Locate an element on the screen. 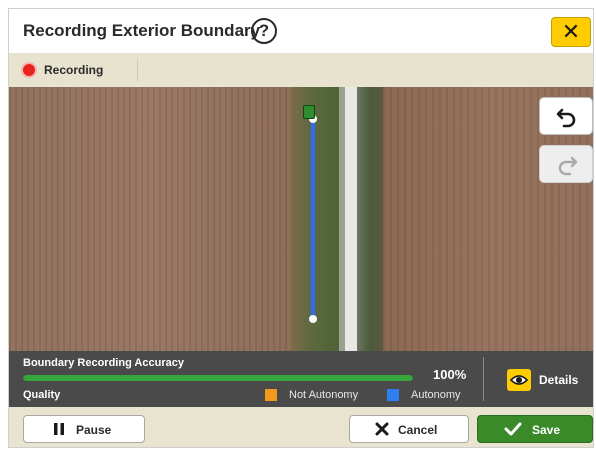  recording-status-label: Recording is located at coordinates (74, 70).